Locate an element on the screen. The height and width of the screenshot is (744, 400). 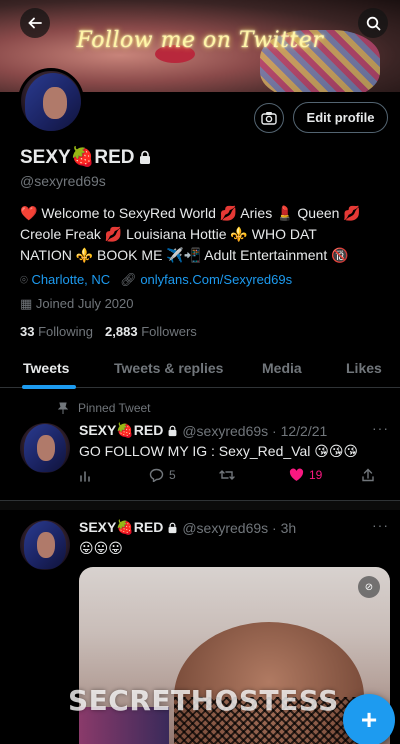
active-tab-indicator is located at coordinates (49, 387).